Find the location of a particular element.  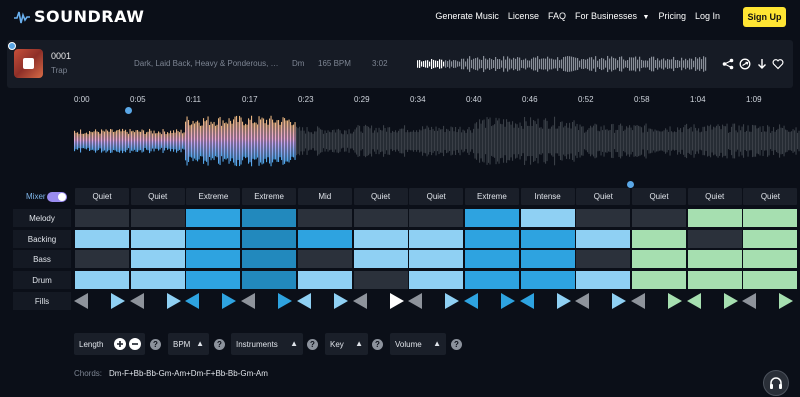

instruments-help-icon: ? is located at coordinates (312, 344).